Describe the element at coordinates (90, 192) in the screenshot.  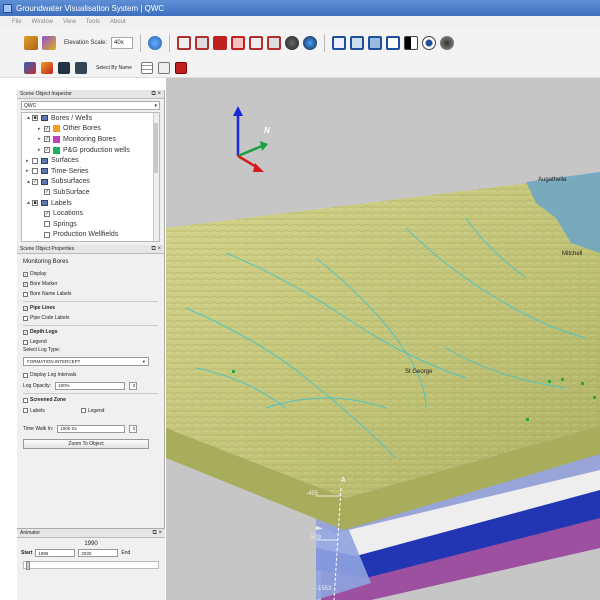
I see `tree-item: ✓ SubSurface` at that location.